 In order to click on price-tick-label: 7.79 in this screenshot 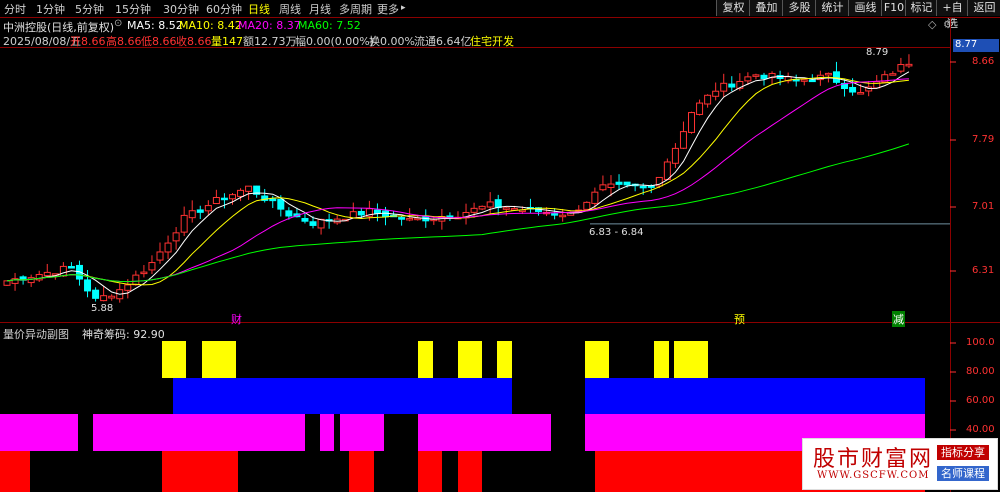, I will do `click(983, 139)`.